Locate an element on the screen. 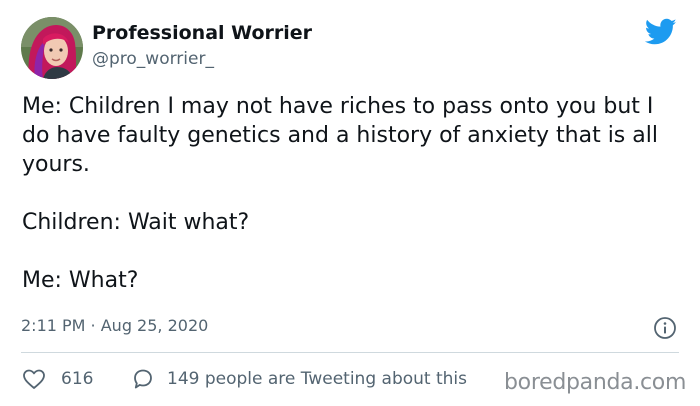 Image resolution: width=700 pixels, height=406 pixels. heart-icon is located at coordinates (34, 379).